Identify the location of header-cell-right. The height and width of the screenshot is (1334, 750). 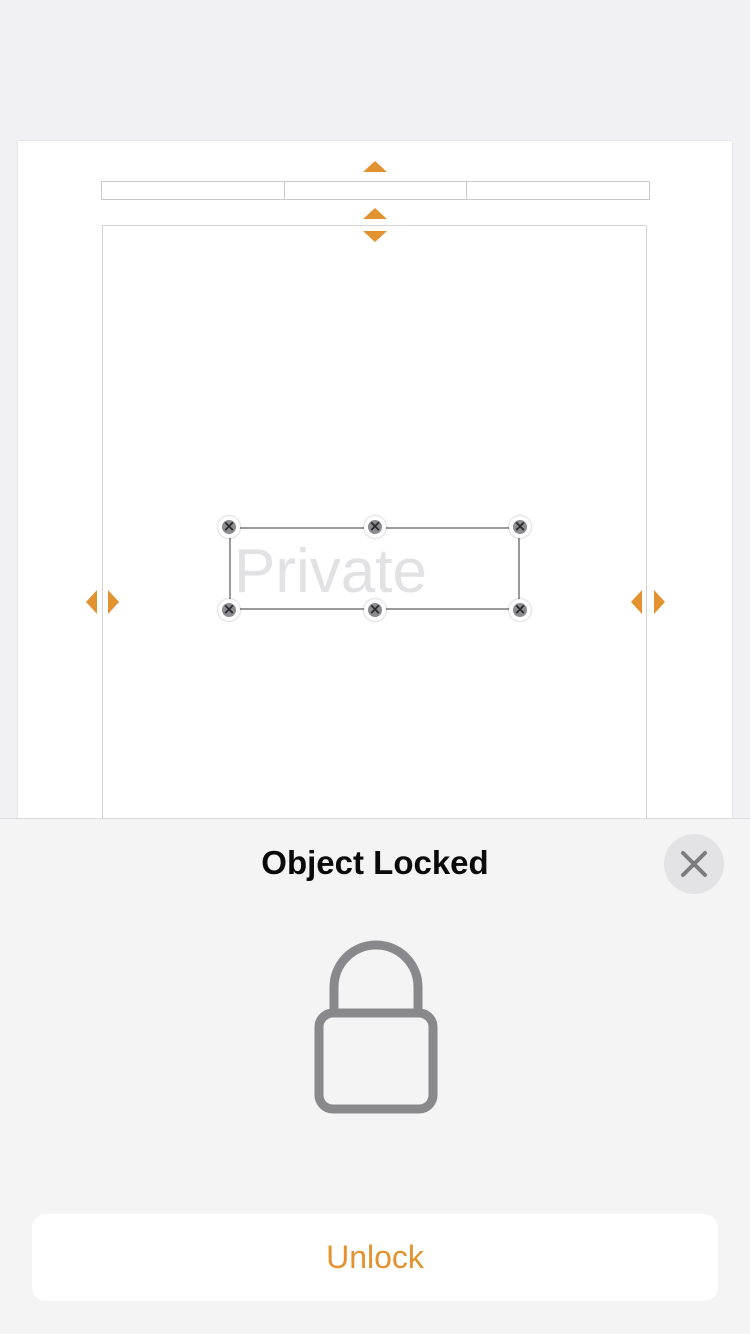
(558, 190).